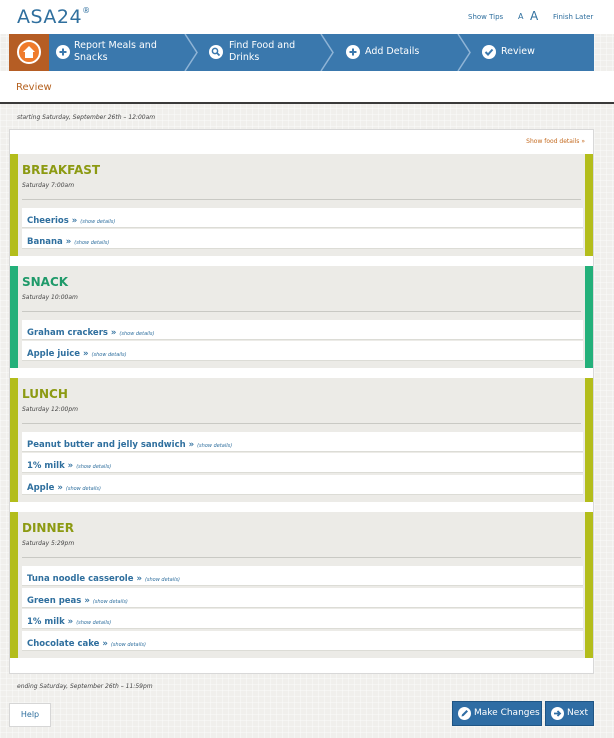 The image size is (614, 738). Describe the element at coordinates (50, 297) in the screenshot. I see `meal-time: Saturday 10:00am` at that location.